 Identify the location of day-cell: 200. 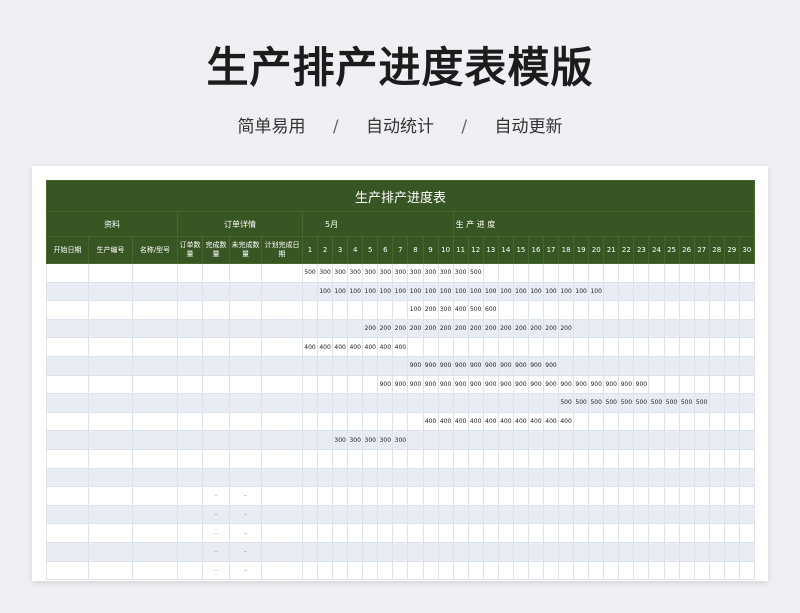
(385, 328).